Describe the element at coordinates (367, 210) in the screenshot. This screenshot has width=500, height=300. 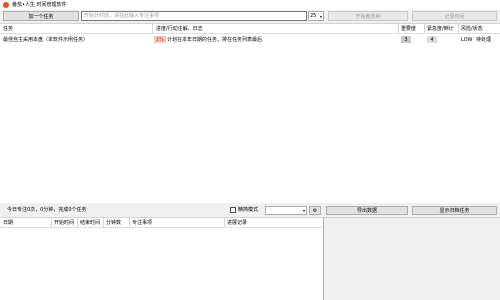
I see `export-data-button: 导出数据` at that location.